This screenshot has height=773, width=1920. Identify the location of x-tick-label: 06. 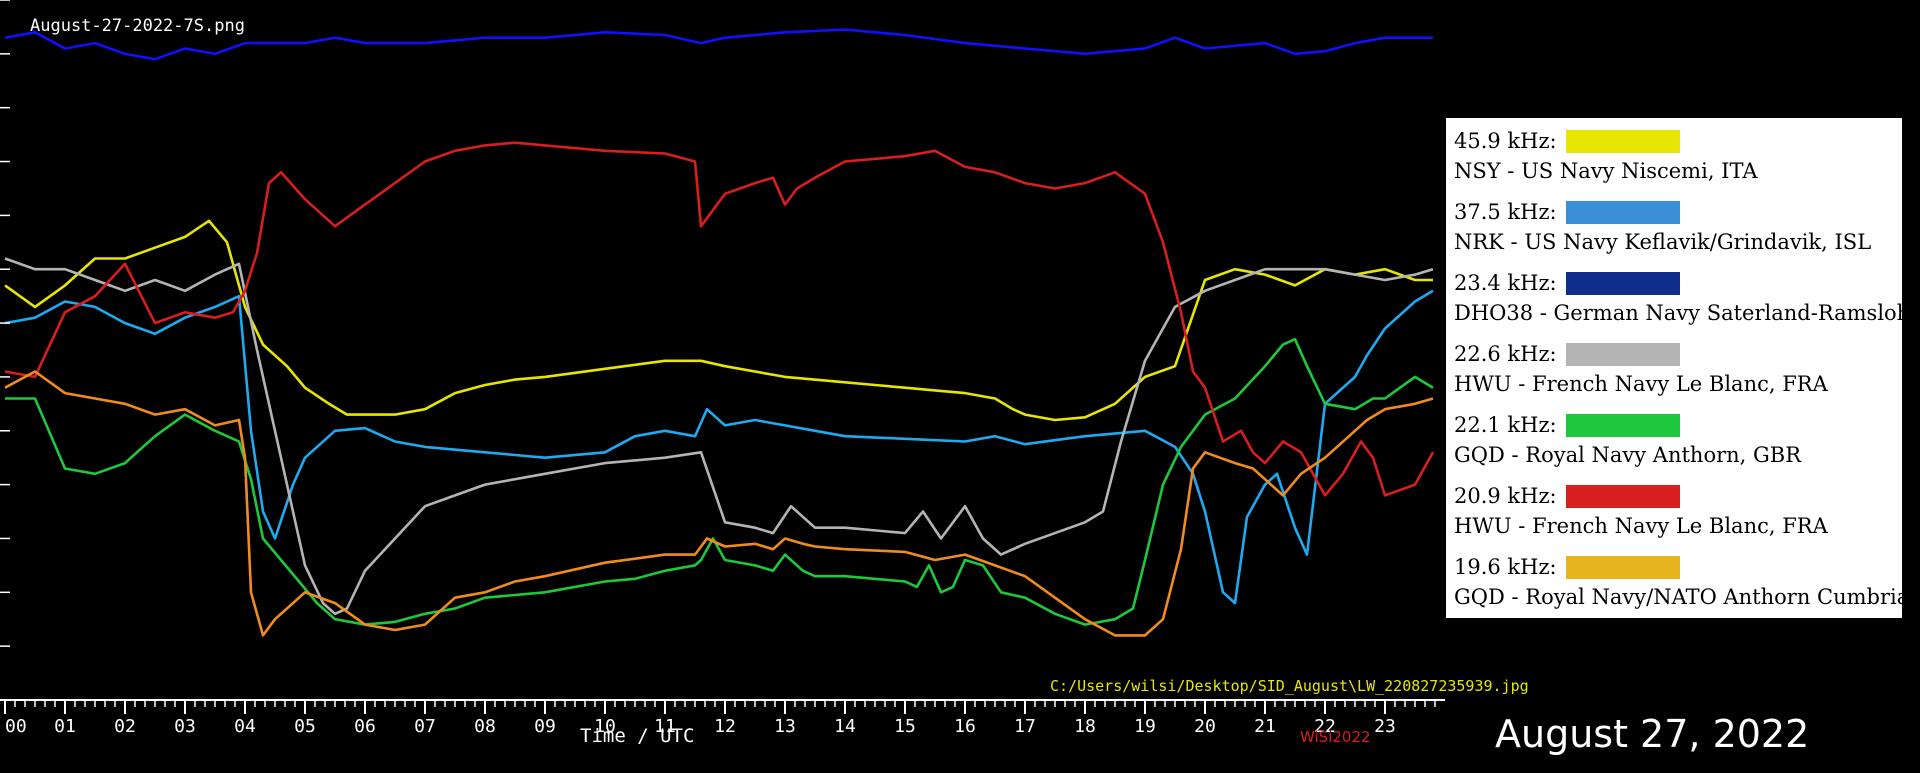
(365, 726).